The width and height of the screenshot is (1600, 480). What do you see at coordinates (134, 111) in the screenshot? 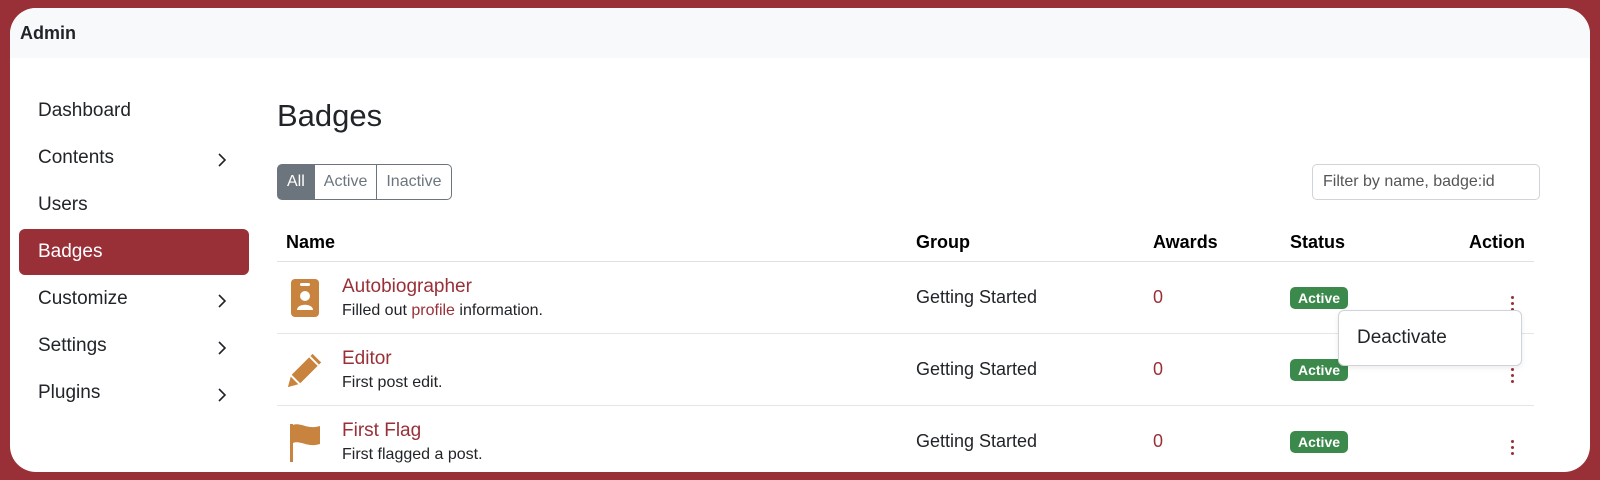
I see `sidebar-item-dashboard: Dashboard` at bounding box center [134, 111].